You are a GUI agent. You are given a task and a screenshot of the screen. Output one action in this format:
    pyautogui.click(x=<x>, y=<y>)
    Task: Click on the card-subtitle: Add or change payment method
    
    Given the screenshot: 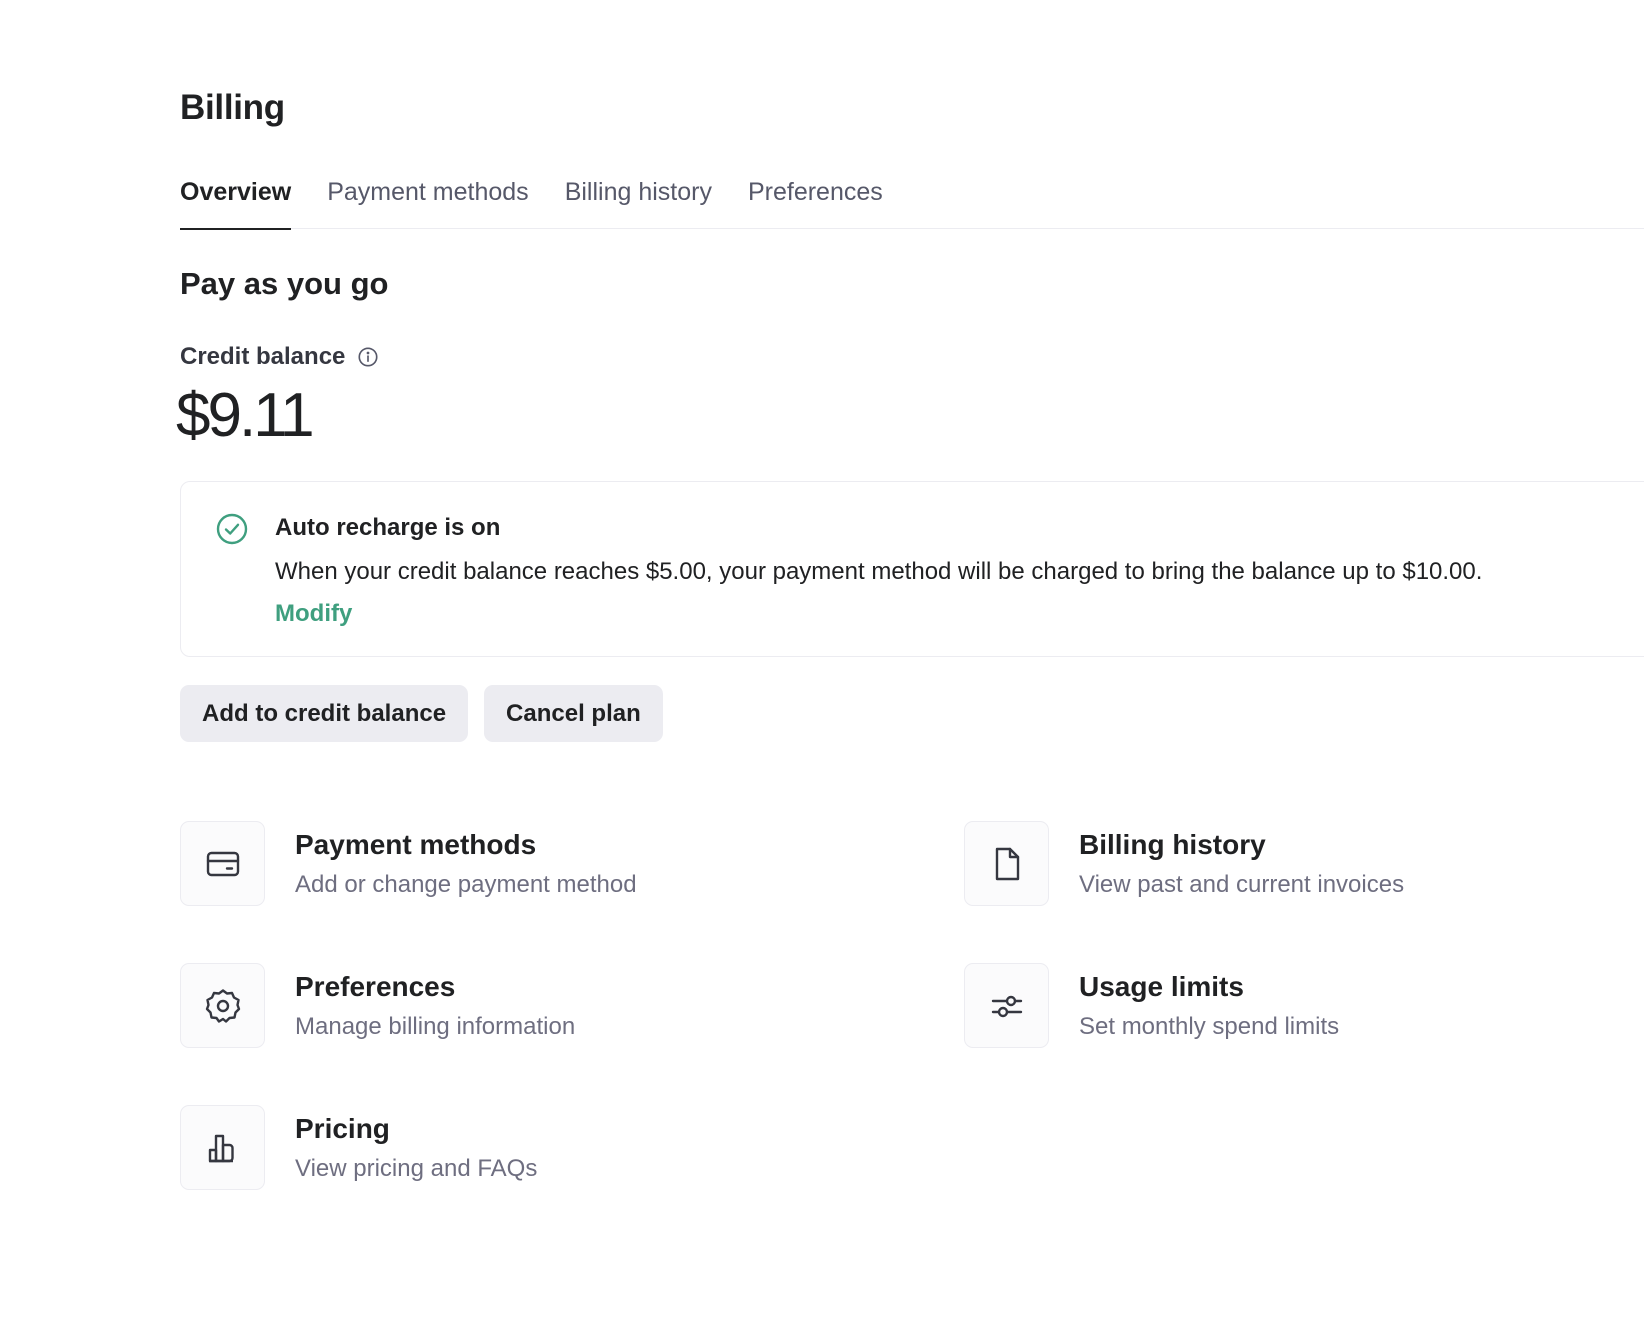 What is the action you would take?
    pyautogui.click(x=466, y=884)
    